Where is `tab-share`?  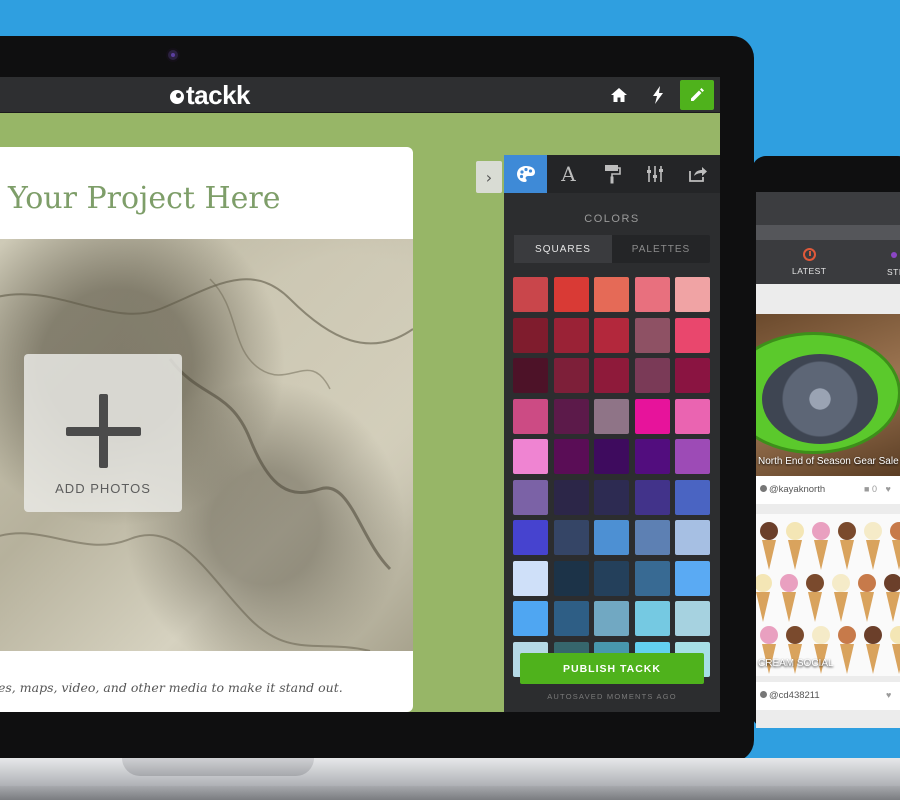 tab-share is located at coordinates (697, 174).